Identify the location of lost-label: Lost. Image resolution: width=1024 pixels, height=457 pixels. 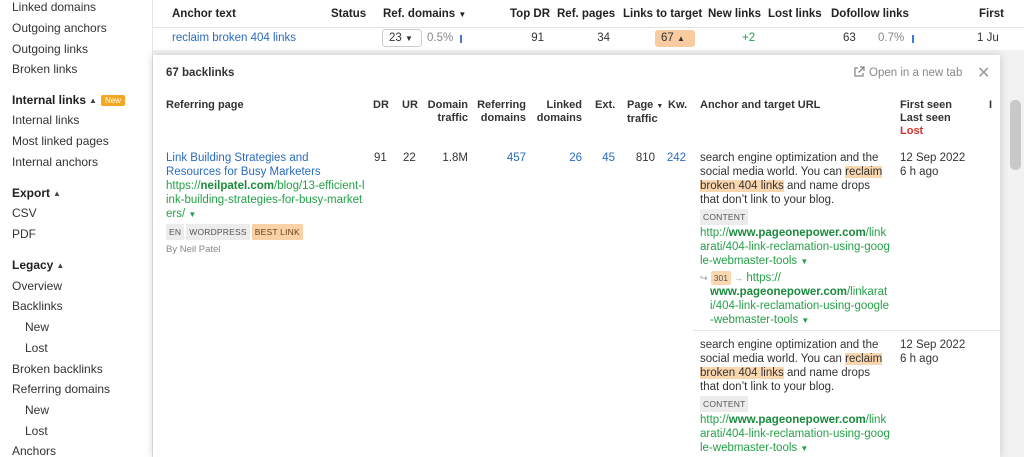
(912, 131).